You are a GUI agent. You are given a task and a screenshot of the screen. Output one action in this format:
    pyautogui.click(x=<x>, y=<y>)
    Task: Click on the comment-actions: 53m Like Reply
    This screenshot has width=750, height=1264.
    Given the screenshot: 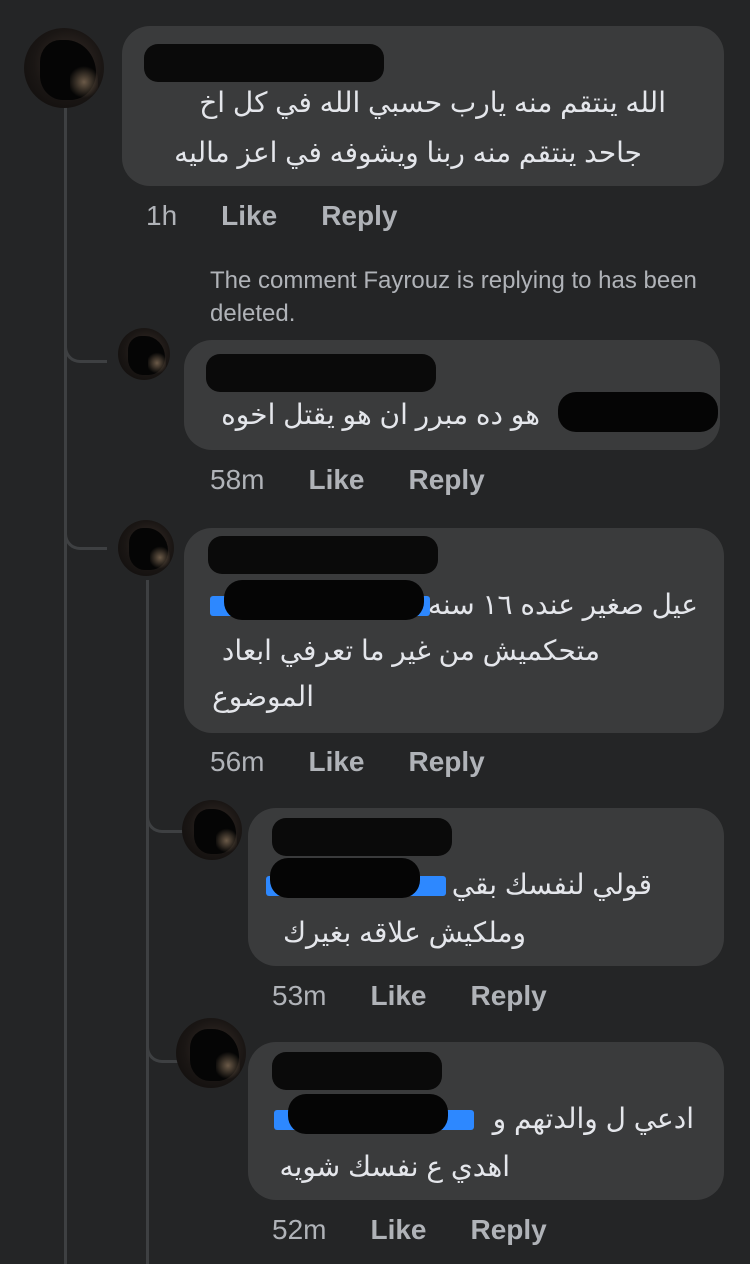 What is the action you would take?
    pyautogui.click(x=409, y=996)
    